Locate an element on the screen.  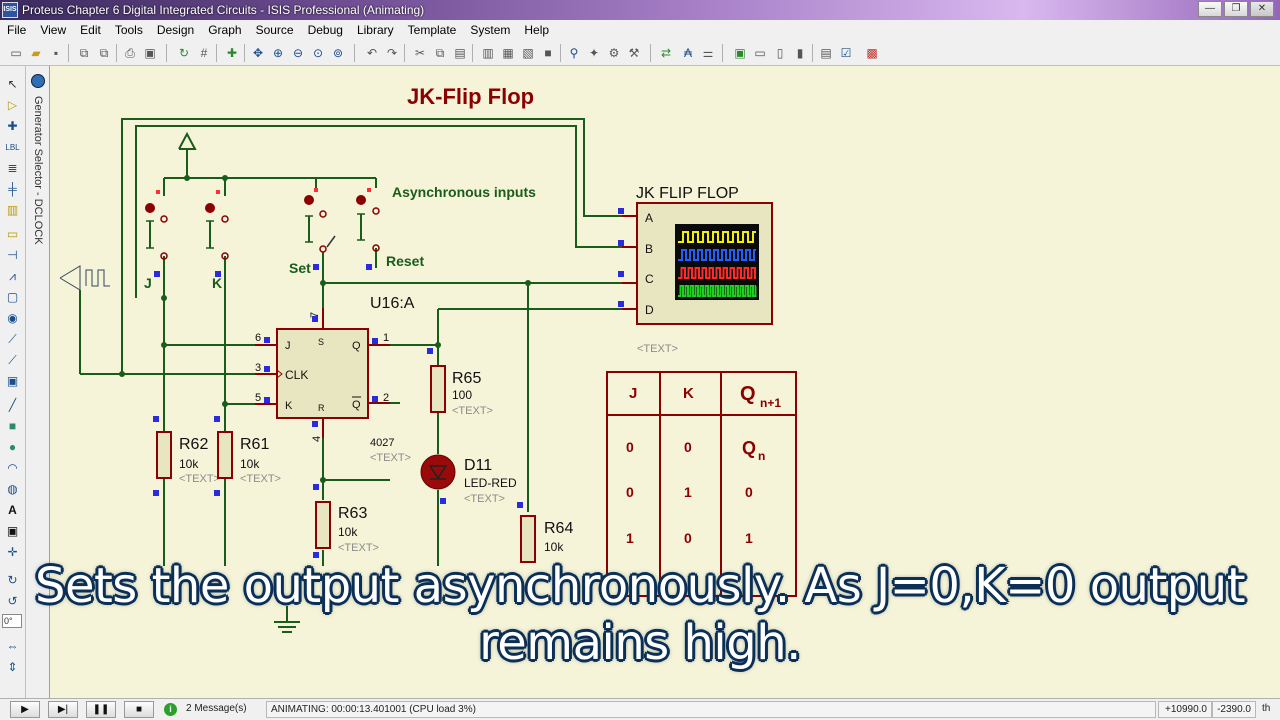
menu-source: Source is located at coordinates (275, 30).